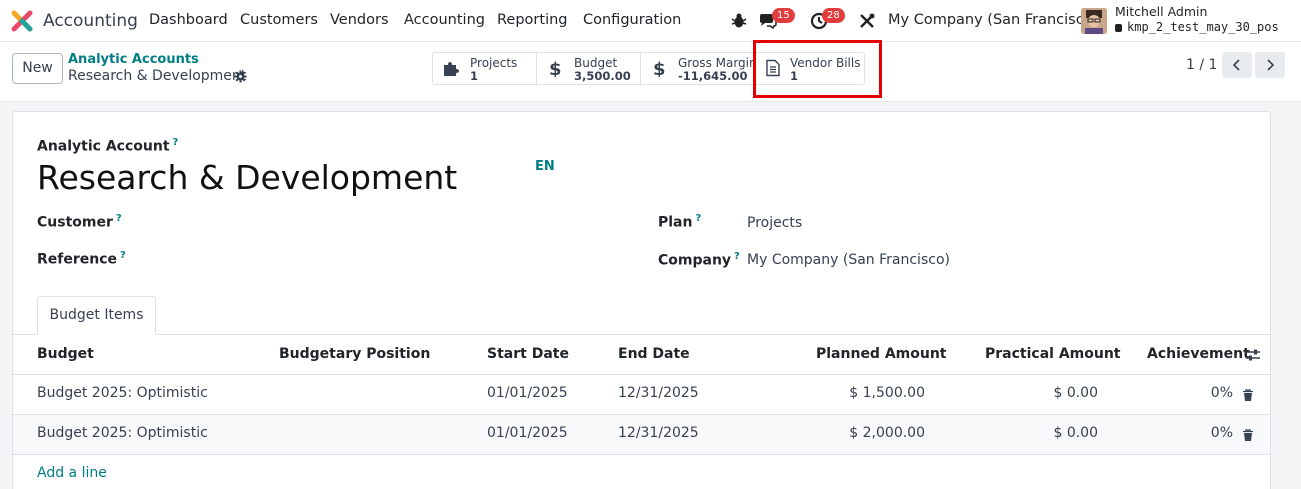  Describe the element at coordinates (451, 69) in the screenshot. I see `puzzle-icon` at that location.